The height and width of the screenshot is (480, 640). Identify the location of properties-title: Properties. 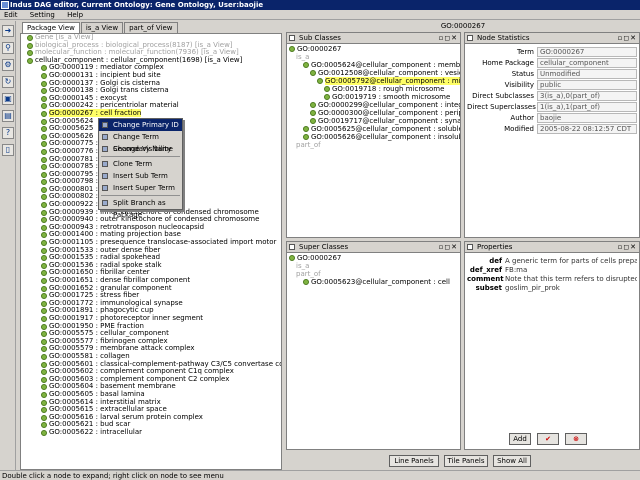
(495, 247).